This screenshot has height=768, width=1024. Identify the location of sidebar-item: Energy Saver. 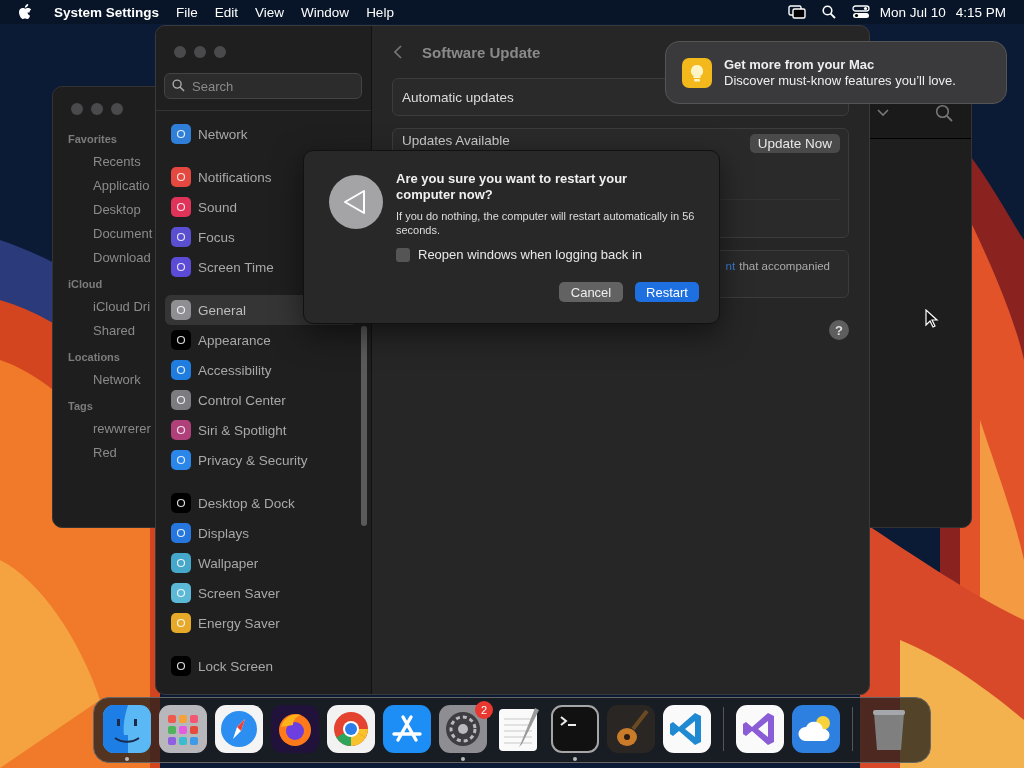
(261, 623).